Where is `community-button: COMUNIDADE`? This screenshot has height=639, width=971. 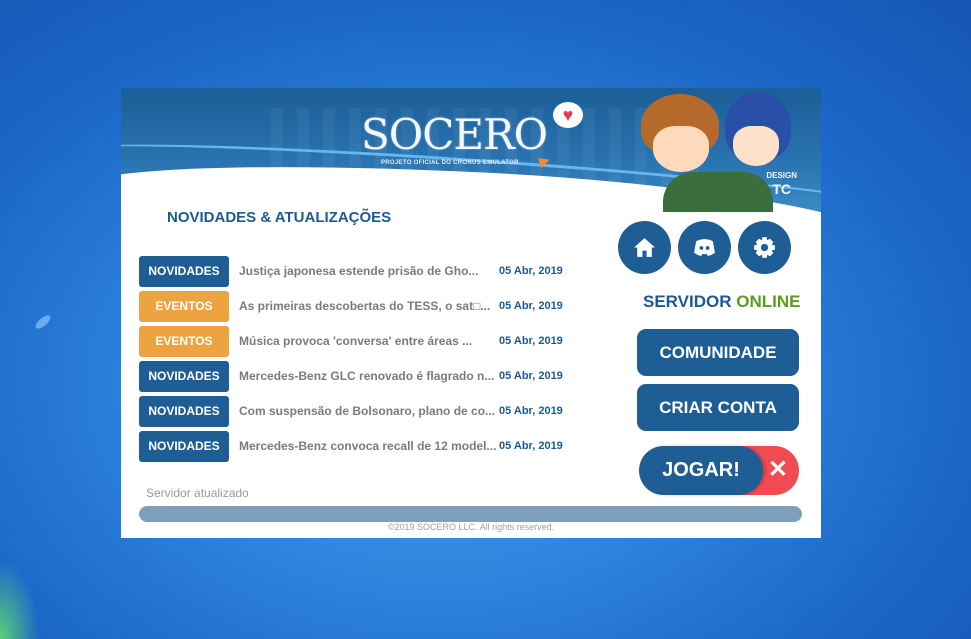 community-button: COMUNIDADE is located at coordinates (718, 352).